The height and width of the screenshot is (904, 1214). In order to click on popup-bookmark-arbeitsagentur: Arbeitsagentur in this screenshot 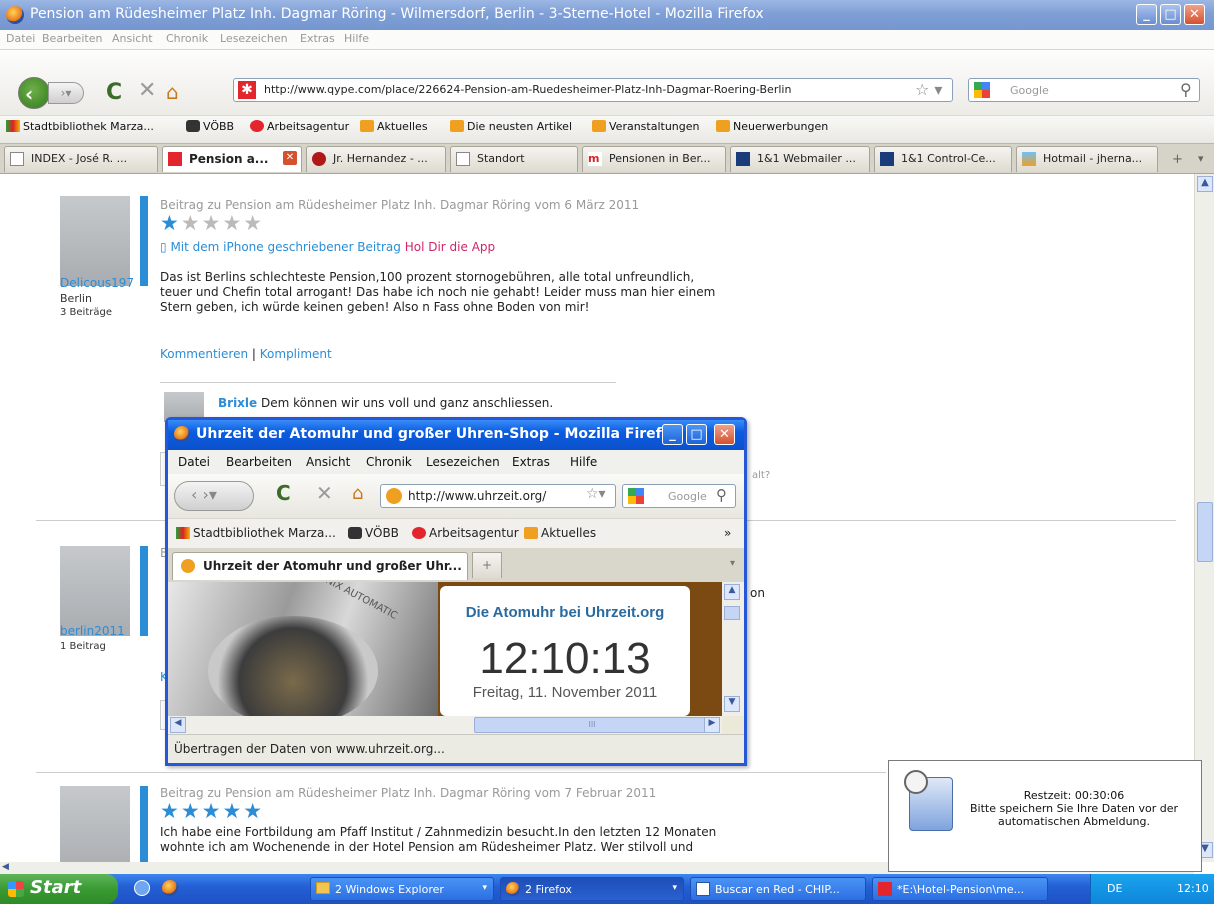, I will do `click(465, 533)`.